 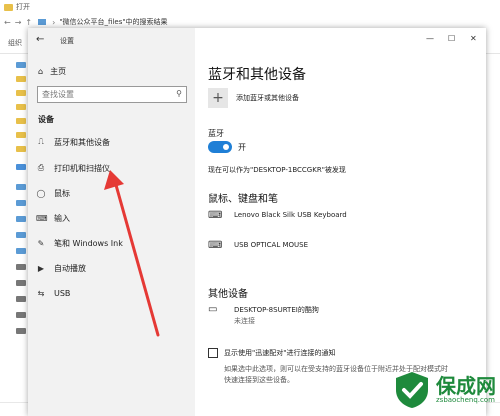 I want to click on sidebar-item-pen: ✎ 笔和 Windows Ink, so click(x=111, y=243).